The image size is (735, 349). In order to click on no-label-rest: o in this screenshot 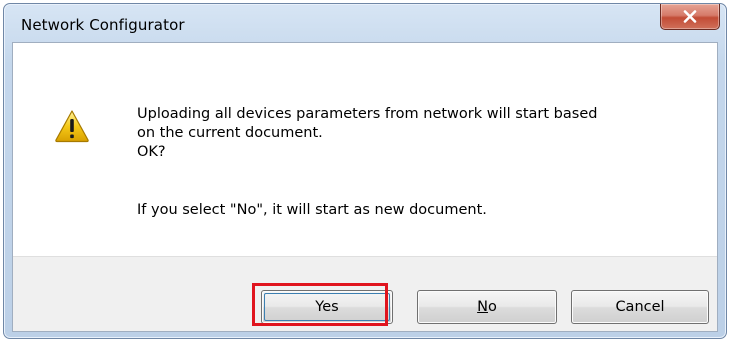, I will do `click(492, 307)`.